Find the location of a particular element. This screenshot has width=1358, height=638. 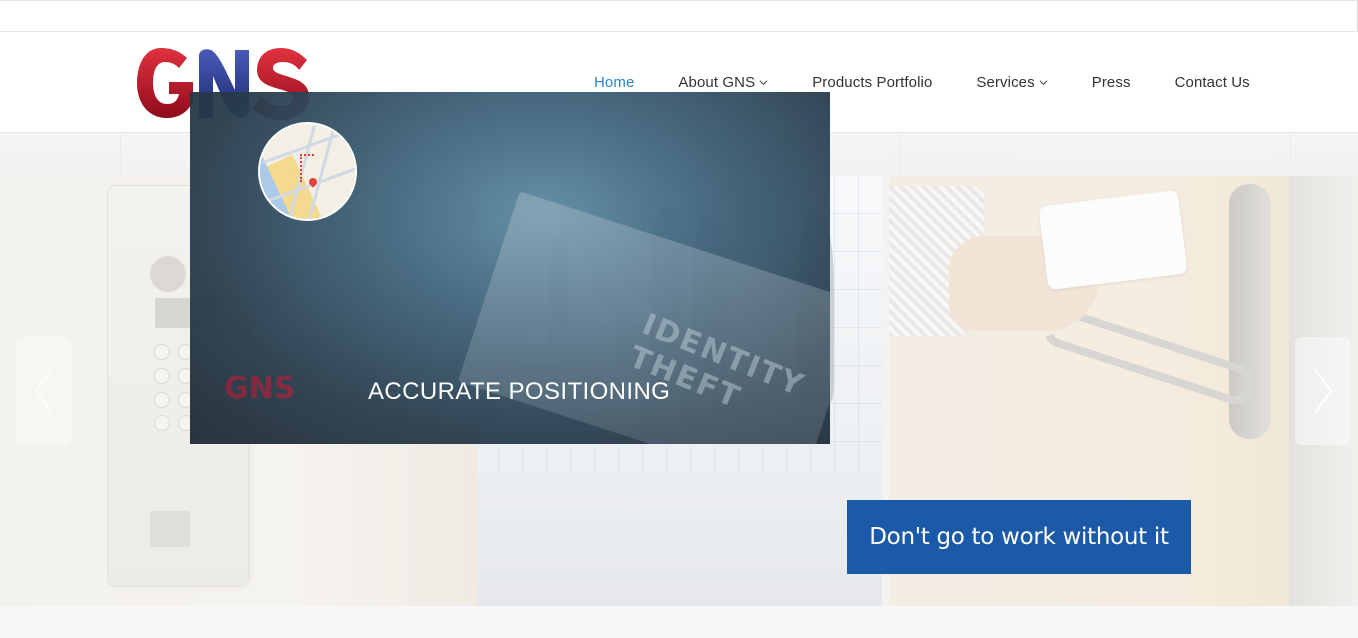

nav-products-label: Products Portfolio is located at coordinates (872, 82).